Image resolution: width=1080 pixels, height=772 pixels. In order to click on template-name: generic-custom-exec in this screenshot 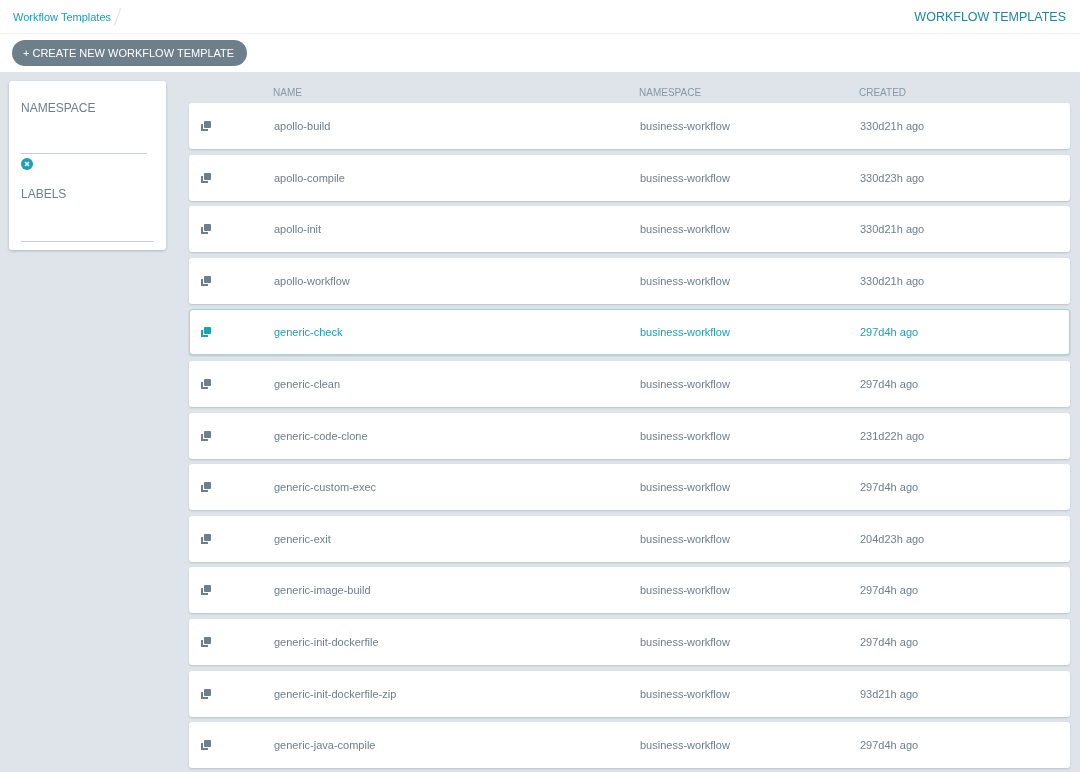, I will do `click(326, 487)`.